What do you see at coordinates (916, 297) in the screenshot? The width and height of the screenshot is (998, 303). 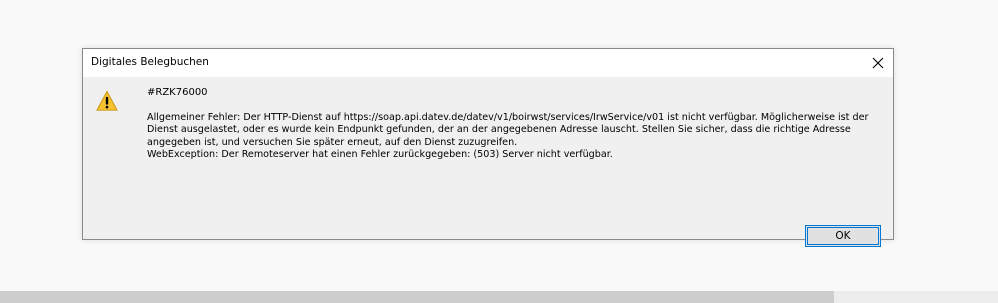 I see `scrollbar-track` at bounding box center [916, 297].